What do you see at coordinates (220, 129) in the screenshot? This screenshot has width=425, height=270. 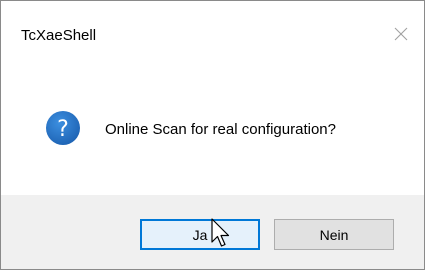 I see `message-text: Online Scan for real configuration?` at bounding box center [220, 129].